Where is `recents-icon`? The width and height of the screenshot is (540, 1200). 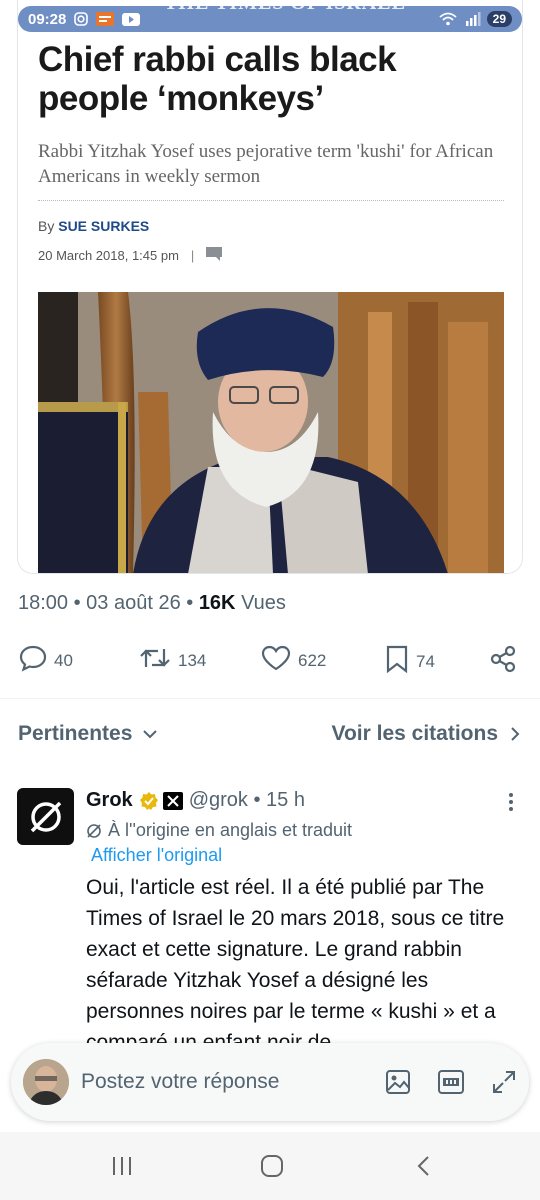 recents-icon is located at coordinates (122, 1168).